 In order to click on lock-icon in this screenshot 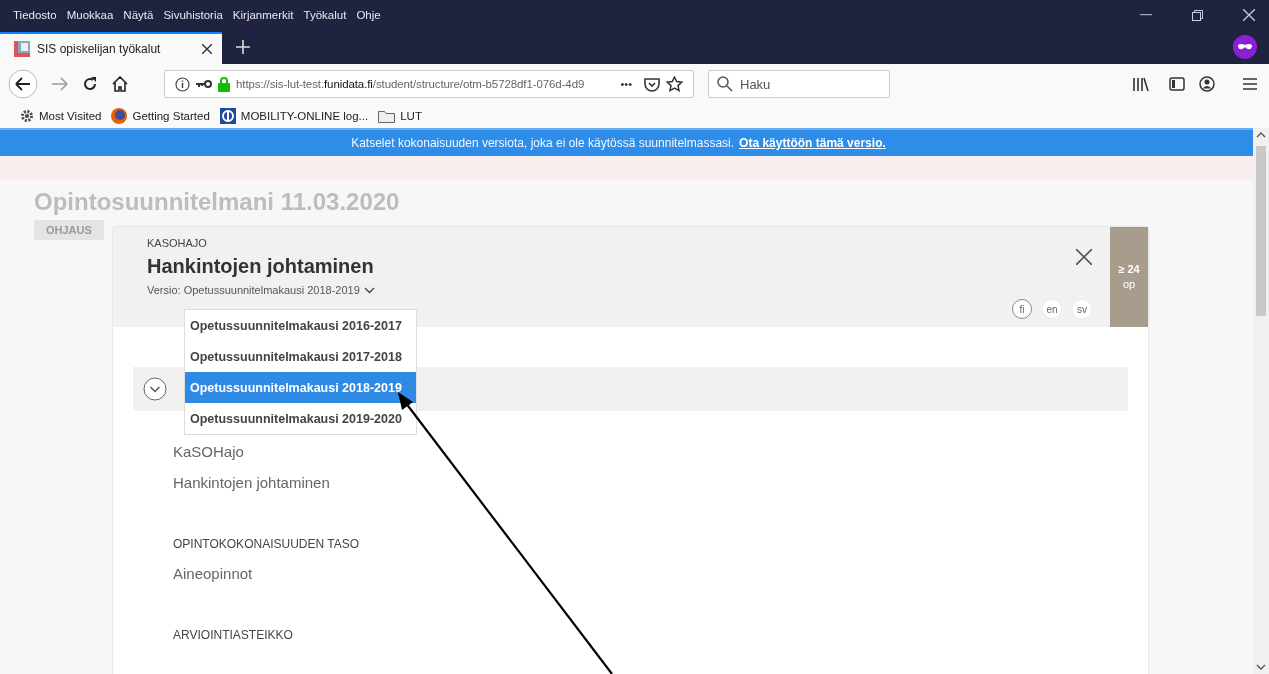, I will do `click(224, 84)`.